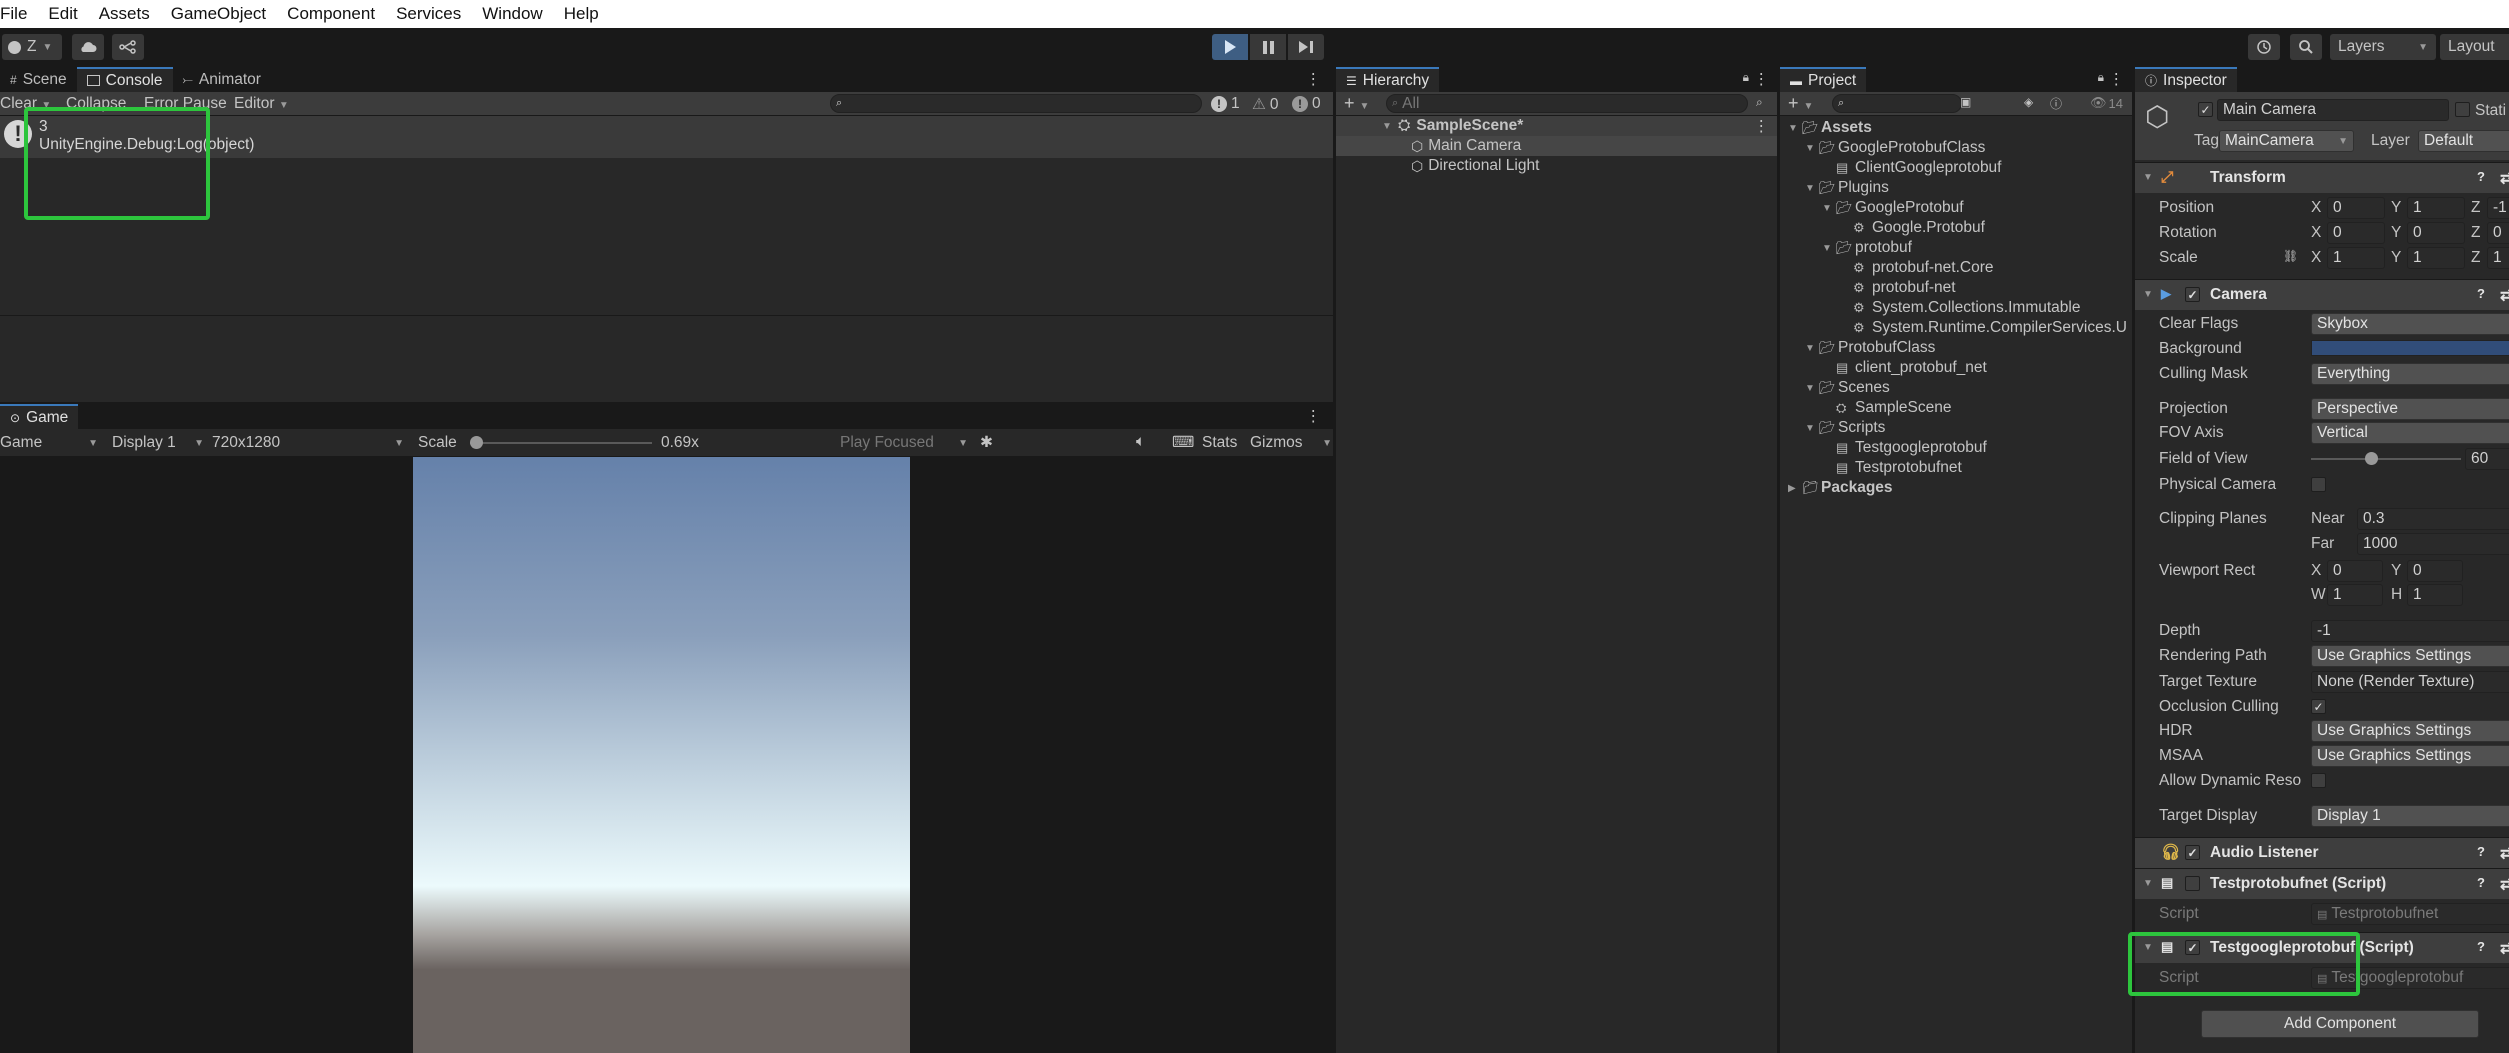 The width and height of the screenshot is (2509, 1053). What do you see at coordinates (2386, 458) in the screenshot?
I see `fov-slider` at bounding box center [2386, 458].